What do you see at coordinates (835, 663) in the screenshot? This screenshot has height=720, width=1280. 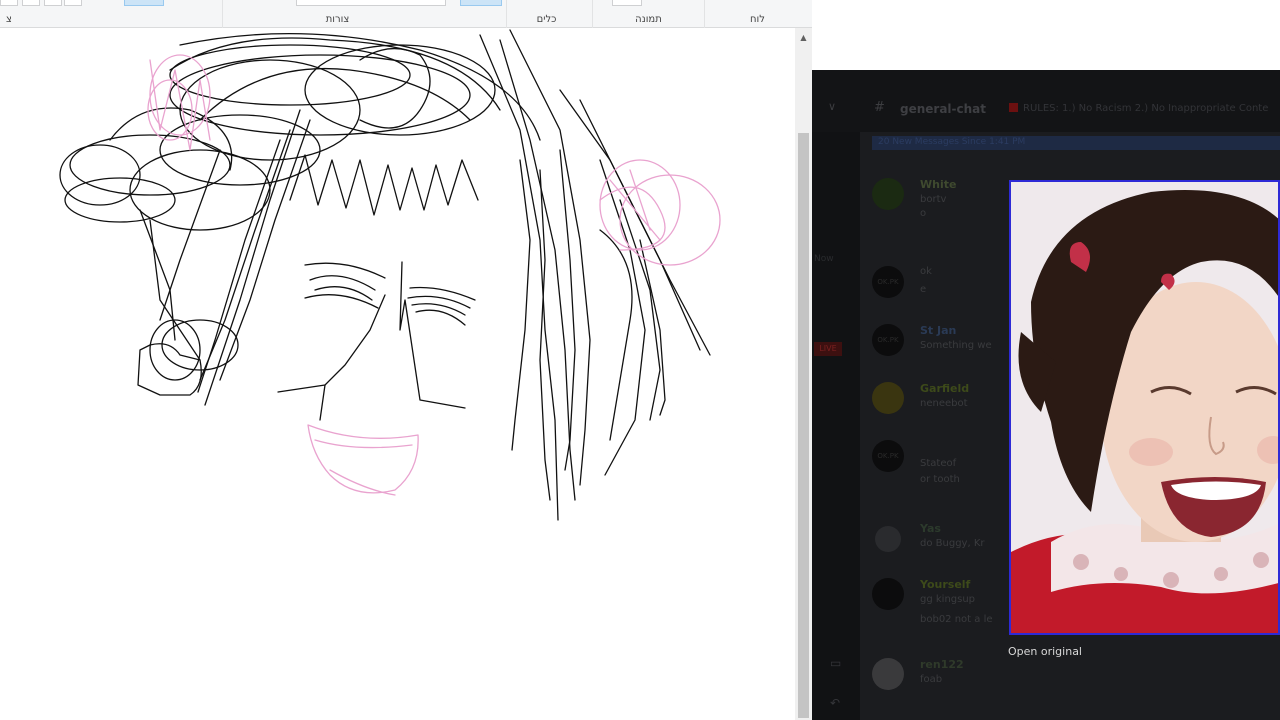 I see `monitor-icon: ▭` at bounding box center [835, 663].